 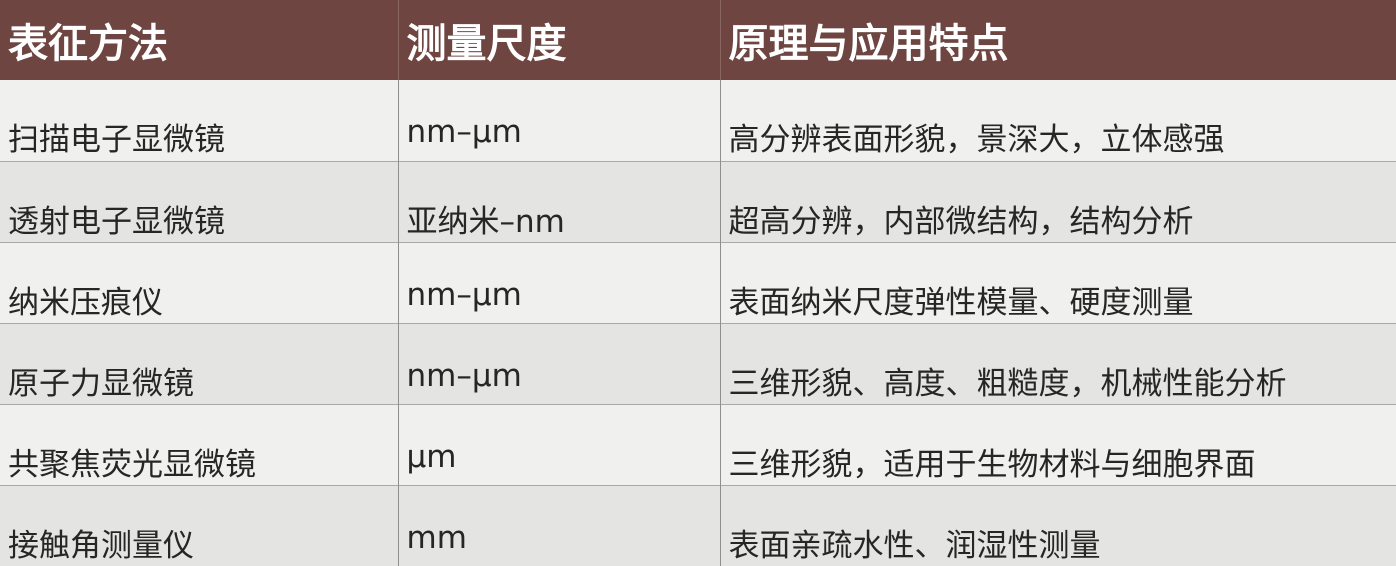 I want to click on cell-method: 共聚焦荧光显微镜, so click(x=199, y=444).